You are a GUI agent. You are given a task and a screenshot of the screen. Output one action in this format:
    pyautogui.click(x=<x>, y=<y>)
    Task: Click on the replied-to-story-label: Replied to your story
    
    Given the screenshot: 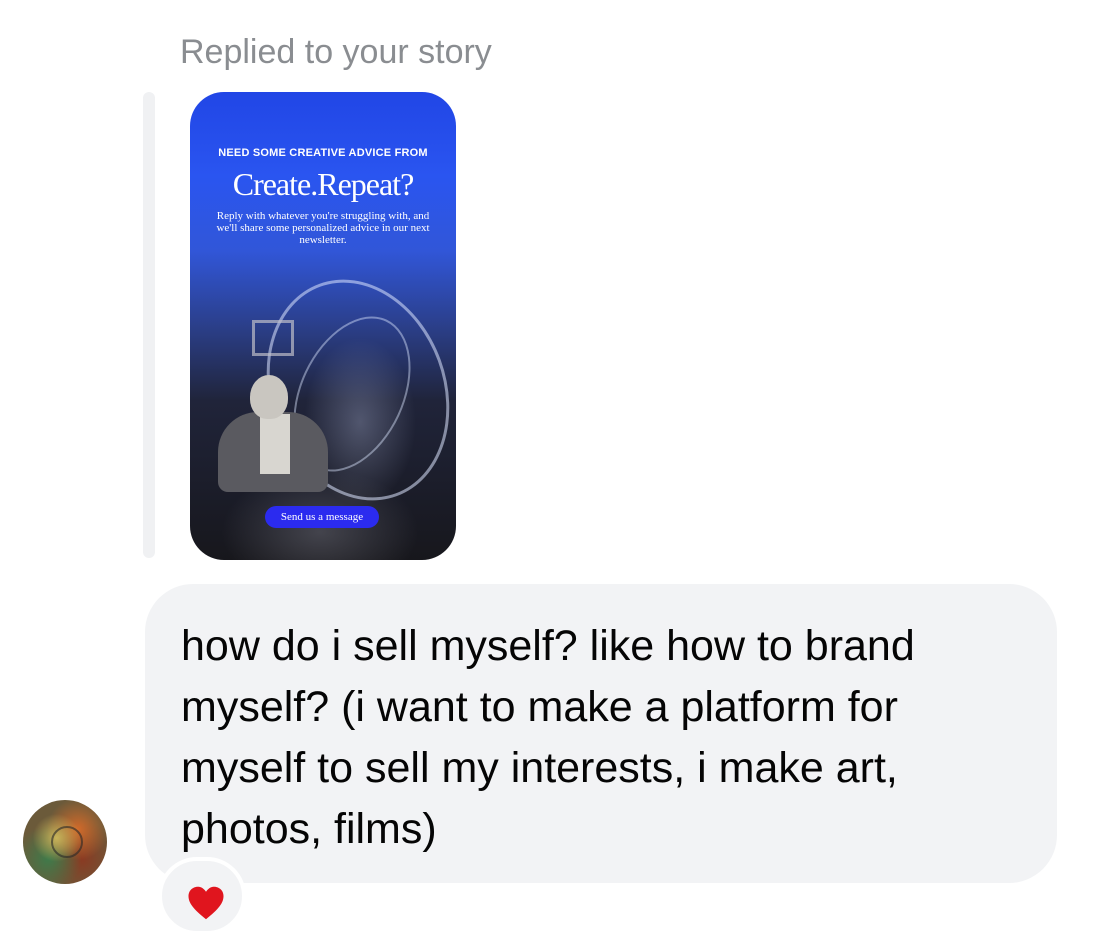 What is the action you would take?
    pyautogui.click(x=336, y=52)
    